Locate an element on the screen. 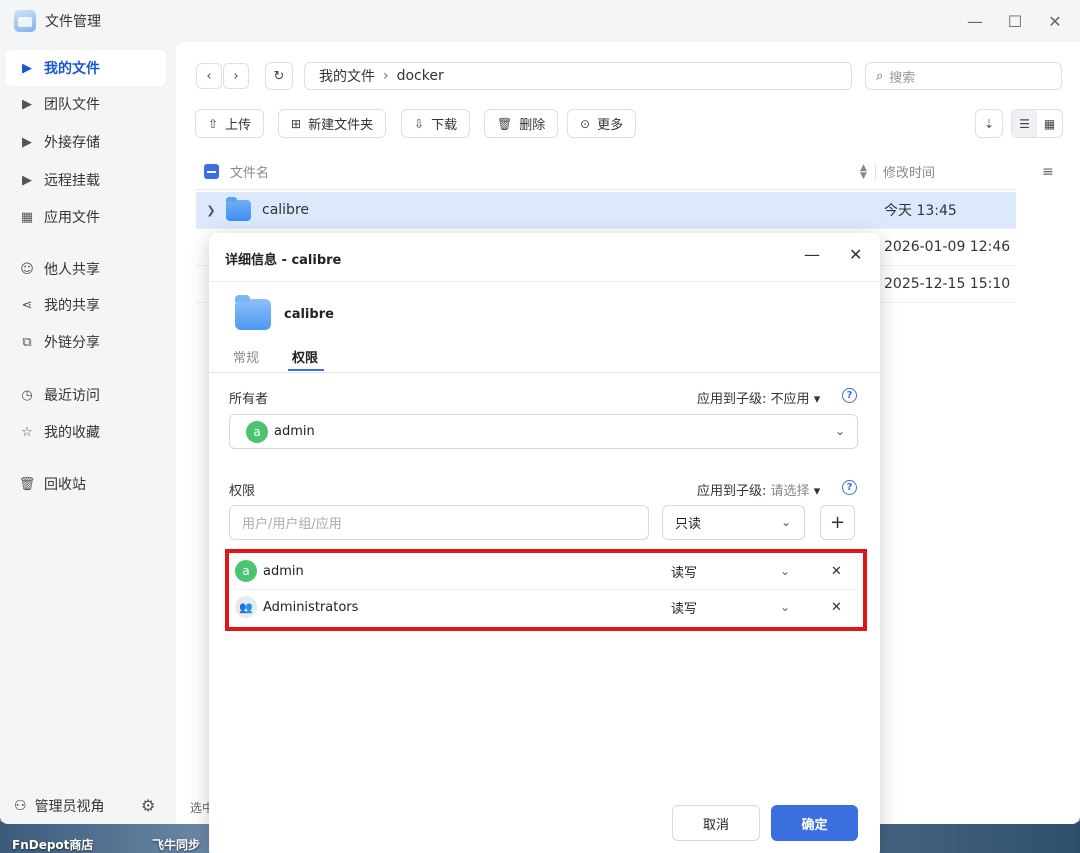 The height and width of the screenshot is (853, 1080). download-button: ⇩ 下载 is located at coordinates (436, 123).